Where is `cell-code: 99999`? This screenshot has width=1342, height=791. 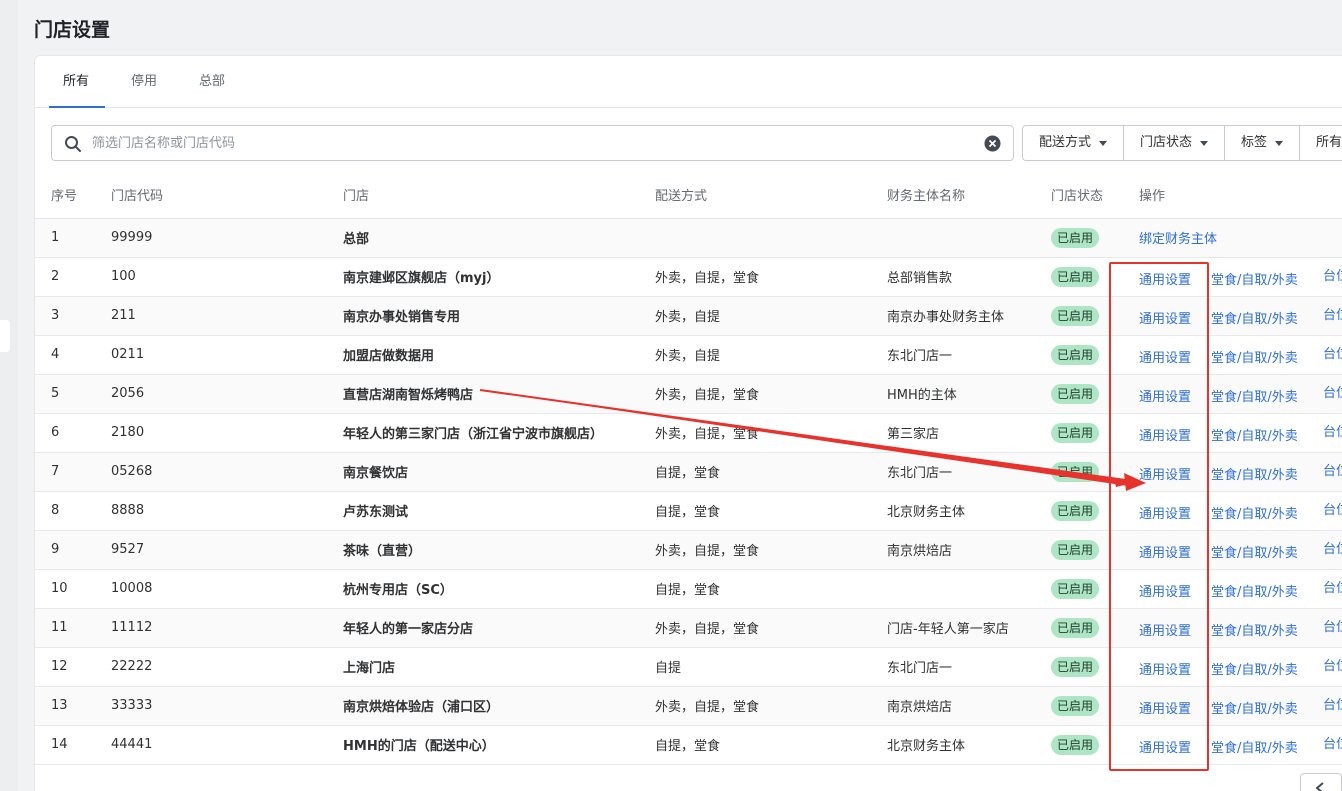 cell-code: 99999 is located at coordinates (227, 238).